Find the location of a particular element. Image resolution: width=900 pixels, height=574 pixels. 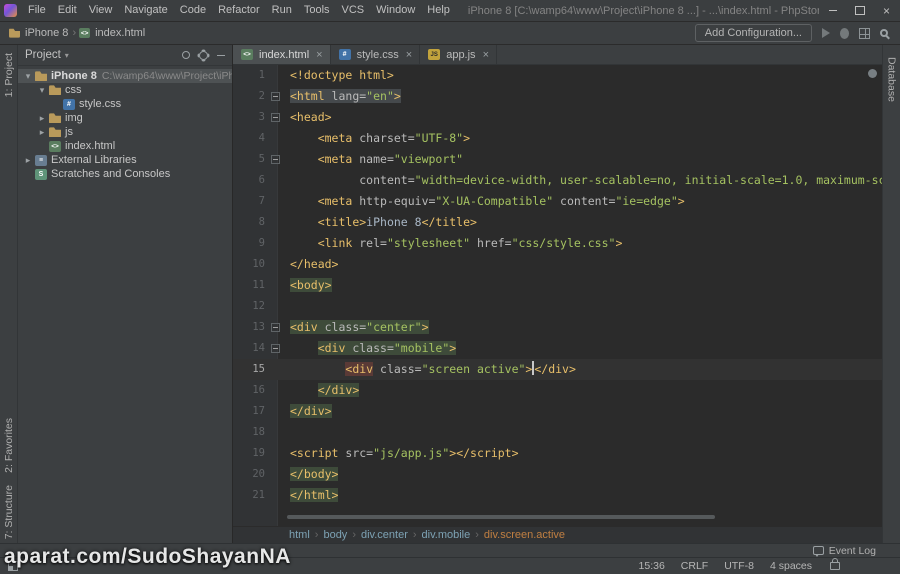

code-text: <body> is located at coordinates (311, 285).